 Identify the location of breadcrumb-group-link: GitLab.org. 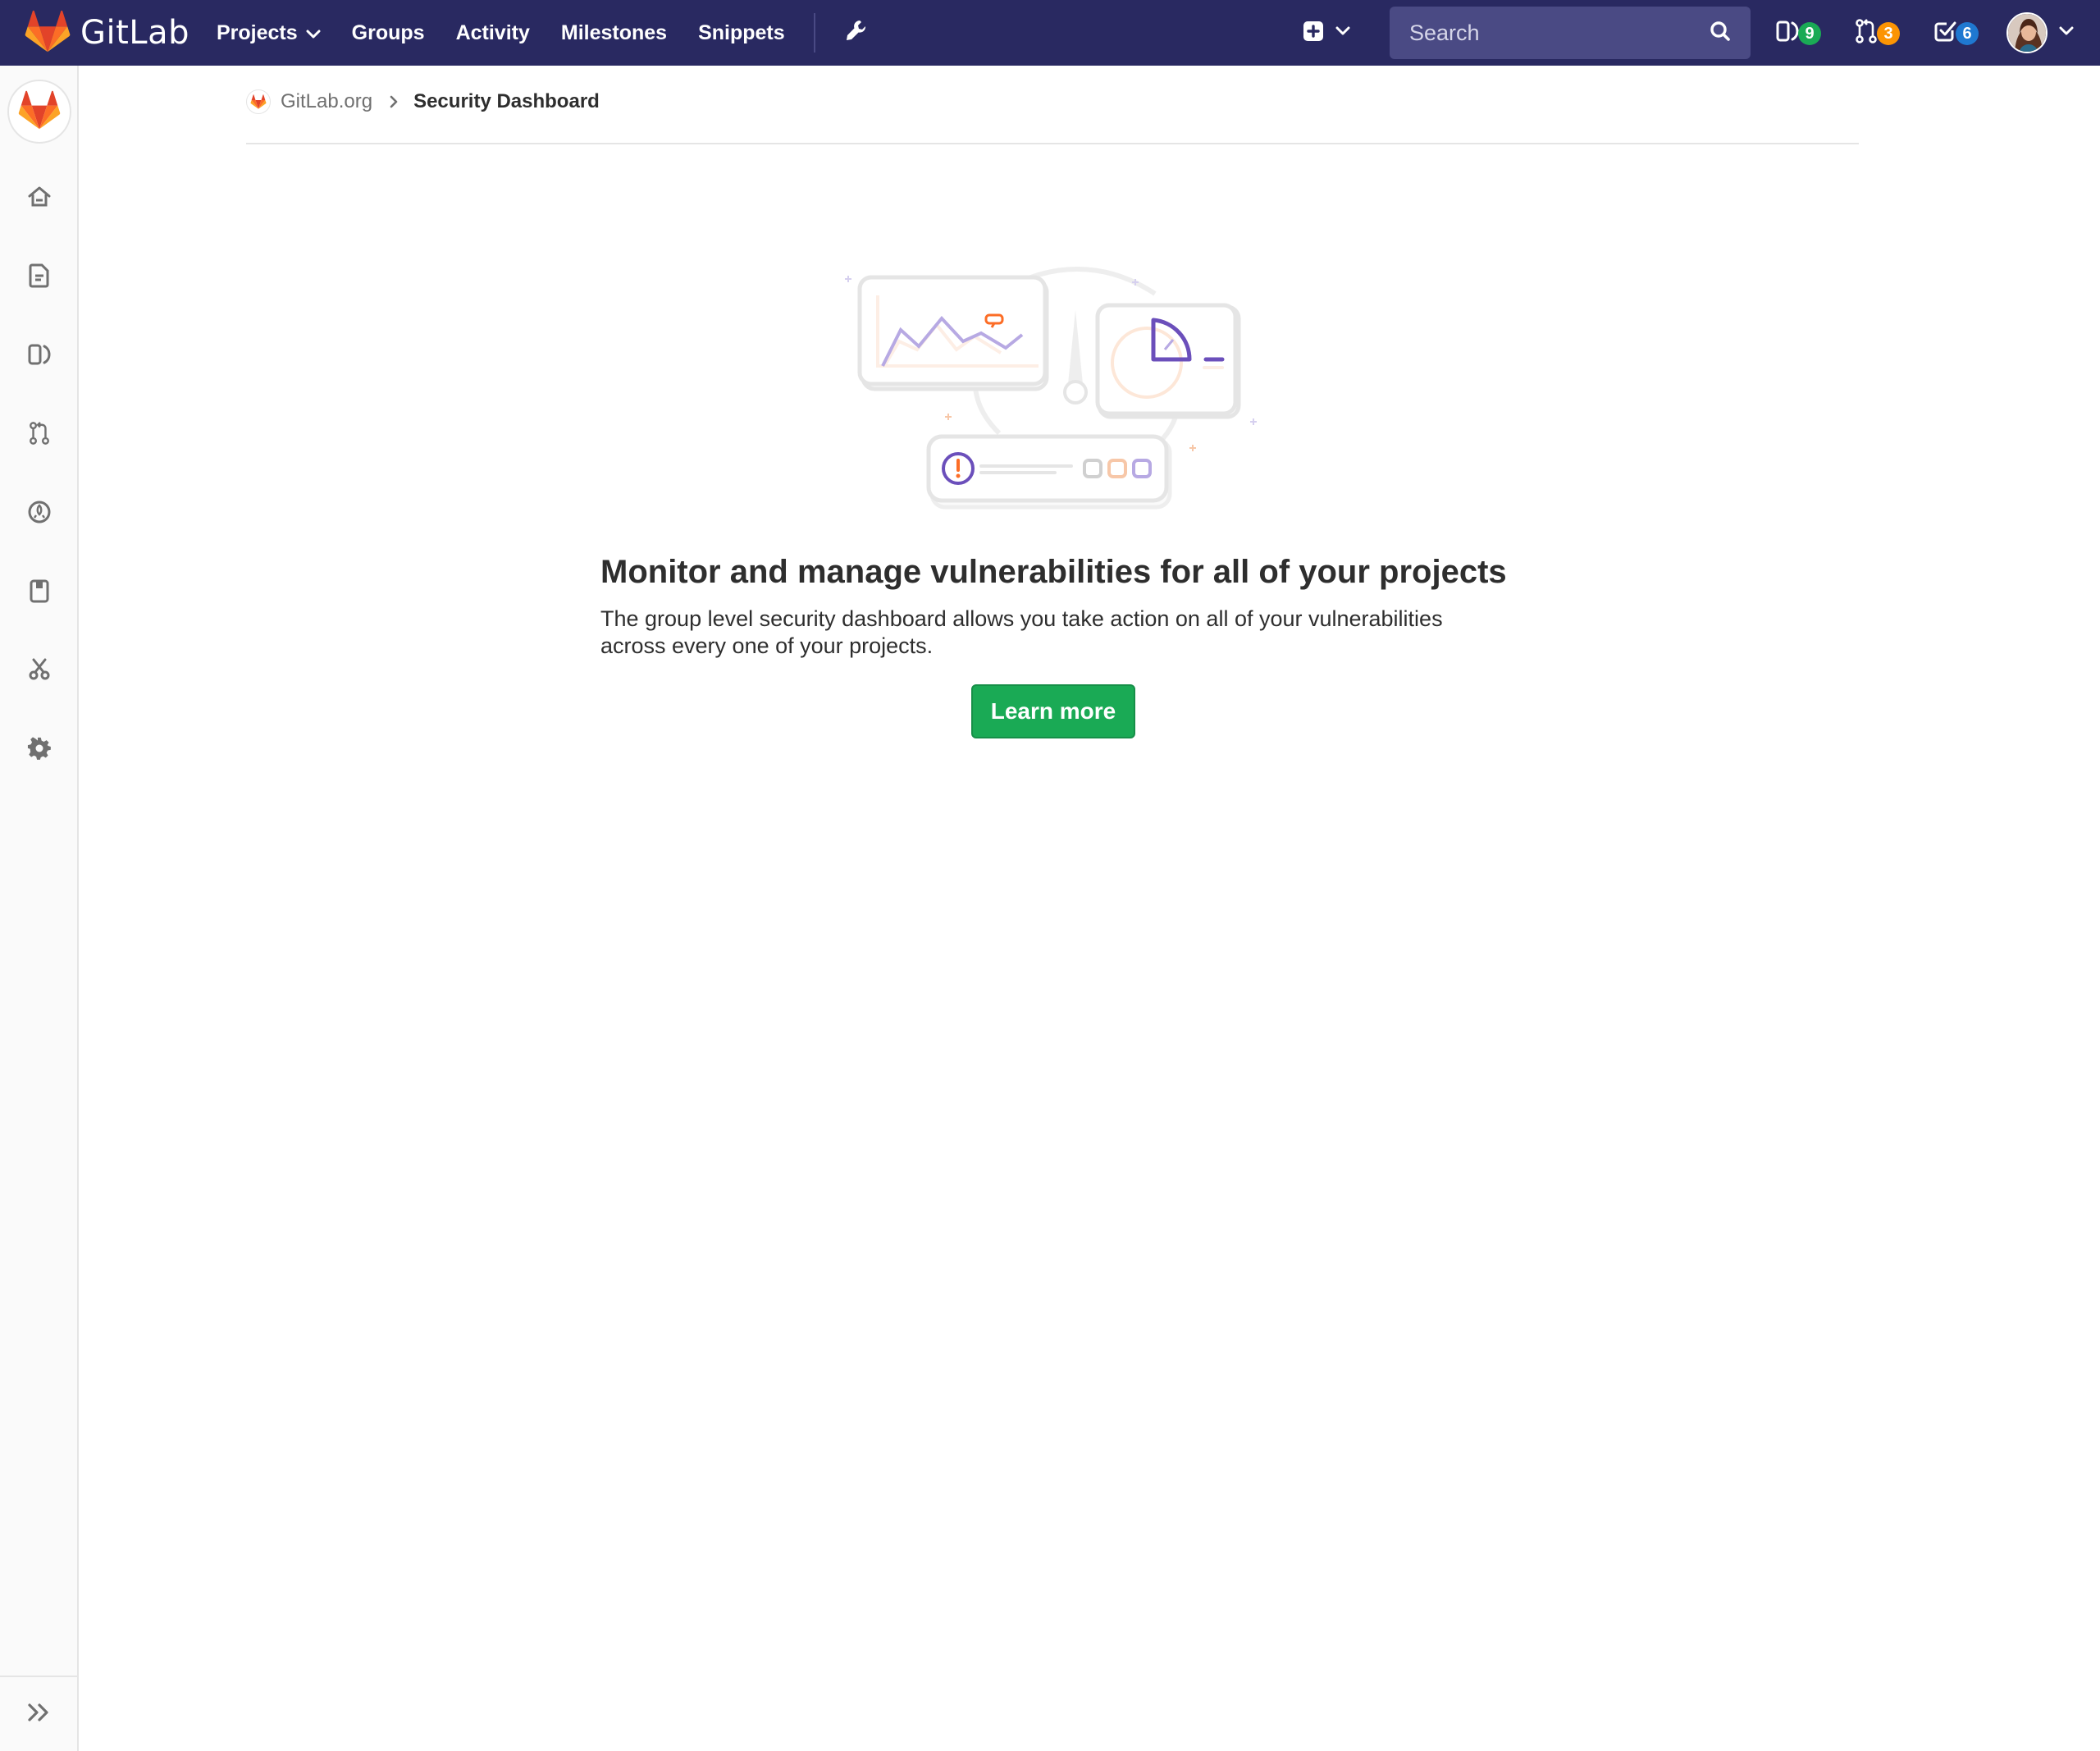
(309, 101).